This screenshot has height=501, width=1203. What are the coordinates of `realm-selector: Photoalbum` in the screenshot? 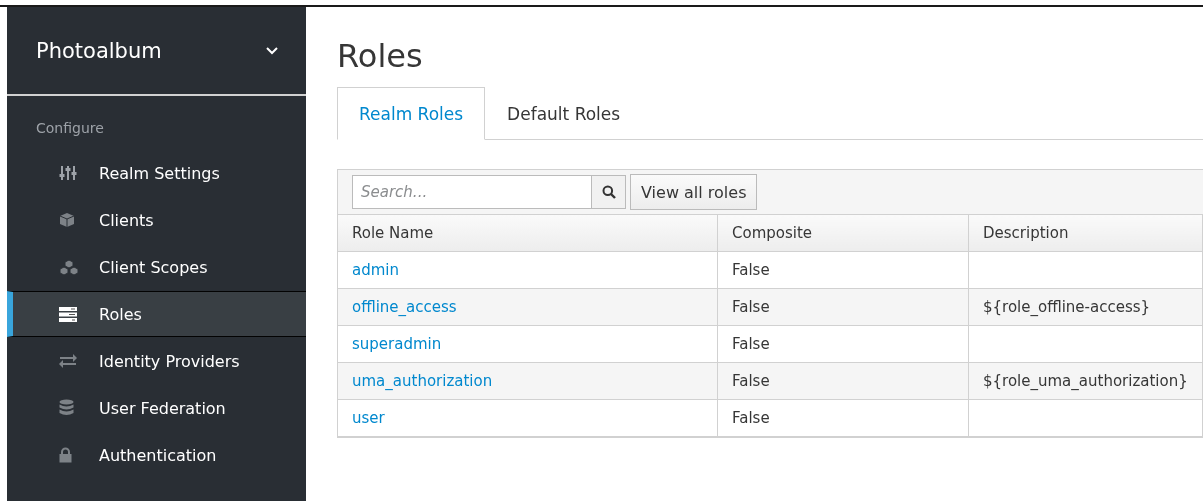 It's located at (156, 51).